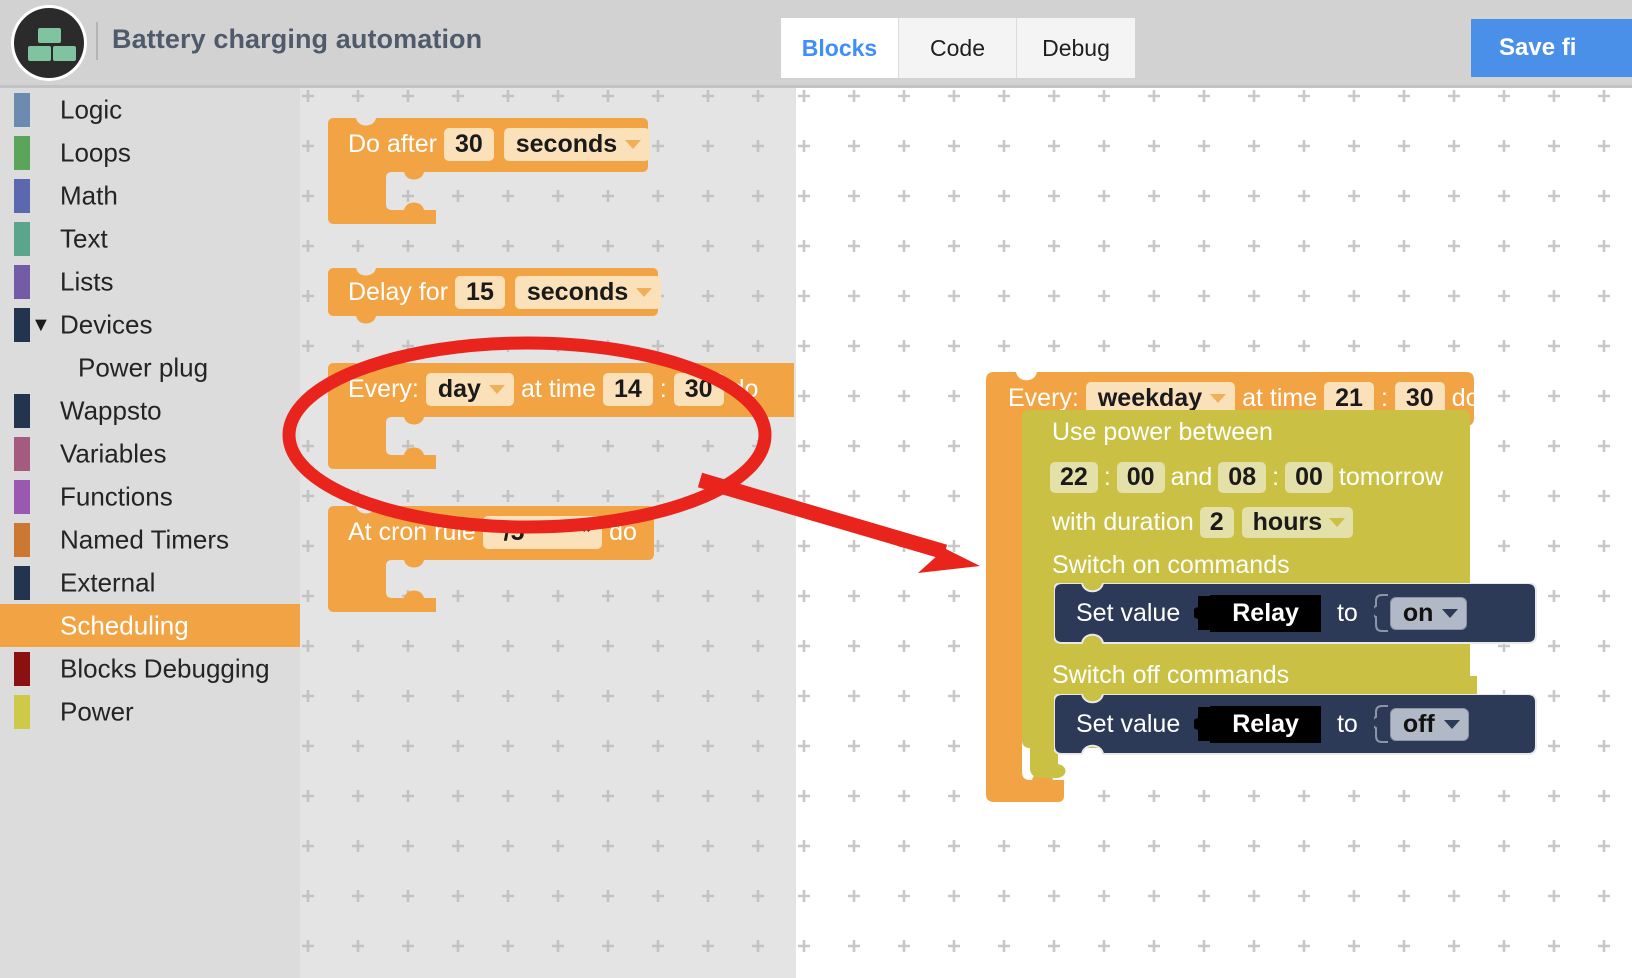 This screenshot has height=978, width=1632. What do you see at coordinates (566, 144) in the screenshot?
I see `do-after-unit-label: seconds` at bounding box center [566, 144].